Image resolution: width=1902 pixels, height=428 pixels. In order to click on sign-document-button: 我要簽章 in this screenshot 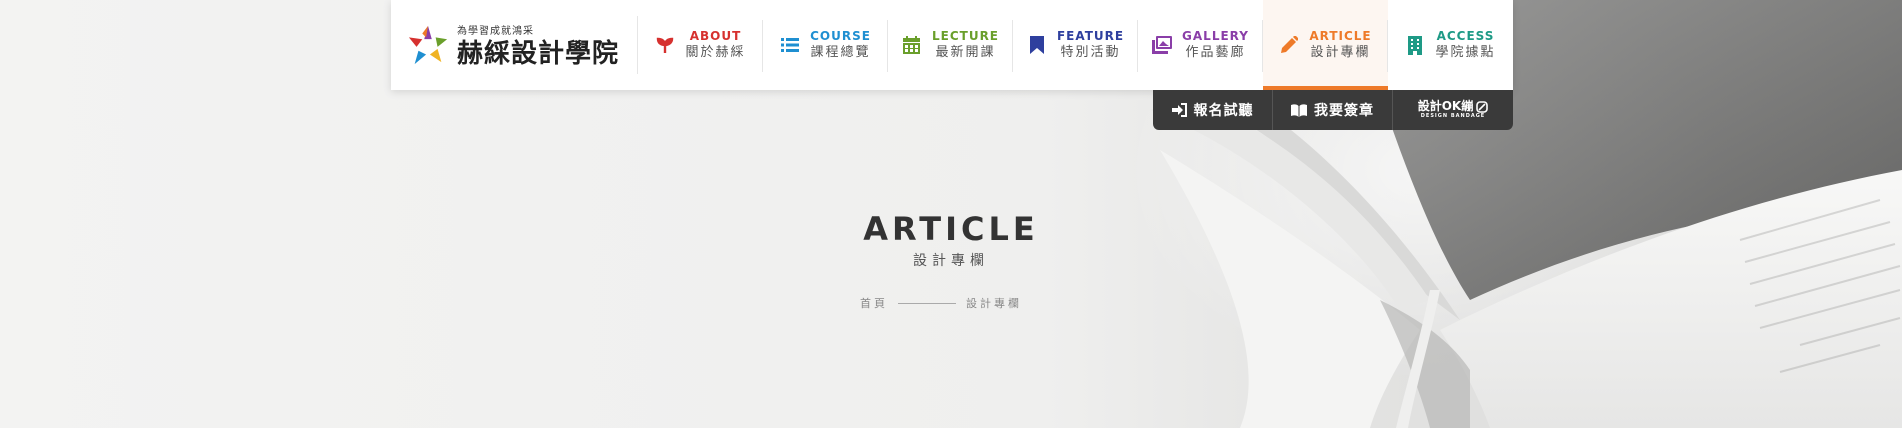, I will do `click(1333, 110)`.